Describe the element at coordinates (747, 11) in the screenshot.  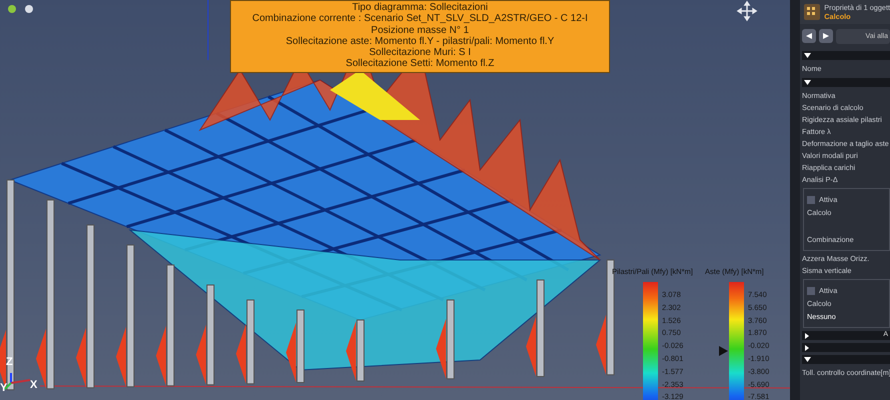
I see `move-icon` at that location.